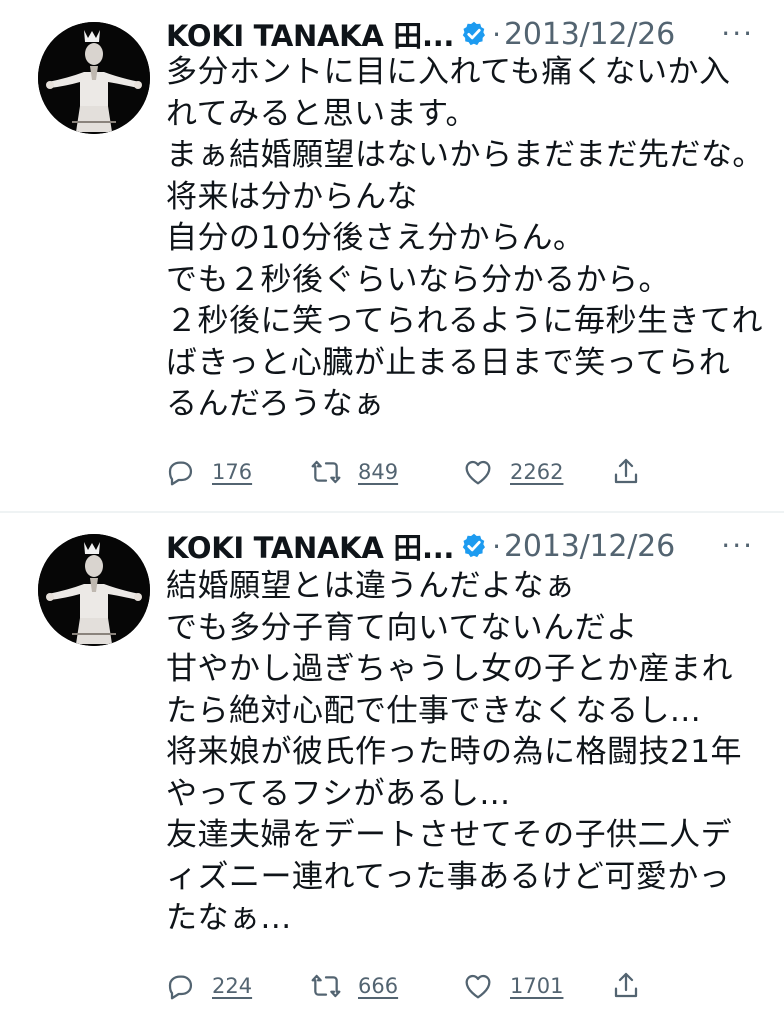  What do you see at coordinates (536, 986) in the screenshot?
I see `like-count: 1701` at bounding box center [536, 986].